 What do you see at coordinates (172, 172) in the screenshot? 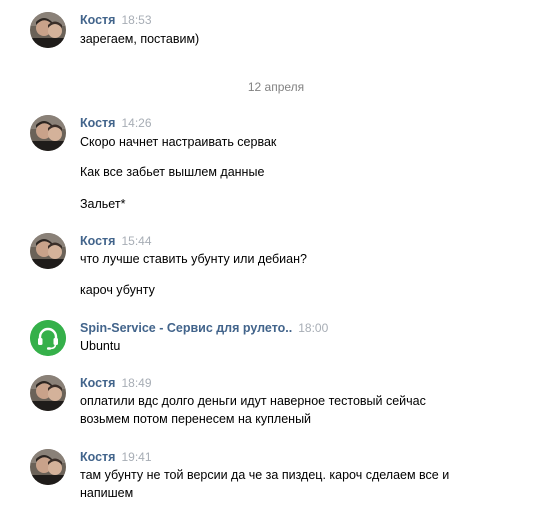
I see `message-text: Как все забьет вышлем данные` at bounding box center [172, 172].